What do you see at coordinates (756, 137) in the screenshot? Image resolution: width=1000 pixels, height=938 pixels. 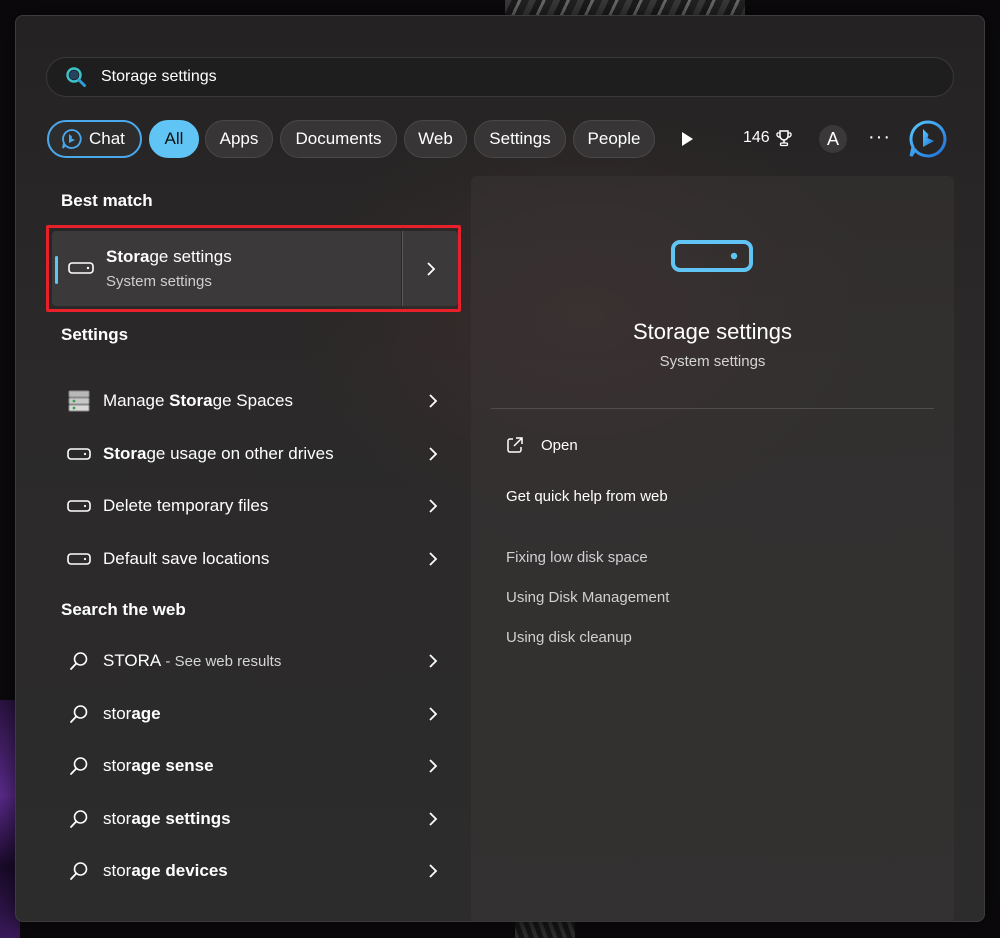 I see `rewards-points-value: 146` at bounding box center [756, 137].